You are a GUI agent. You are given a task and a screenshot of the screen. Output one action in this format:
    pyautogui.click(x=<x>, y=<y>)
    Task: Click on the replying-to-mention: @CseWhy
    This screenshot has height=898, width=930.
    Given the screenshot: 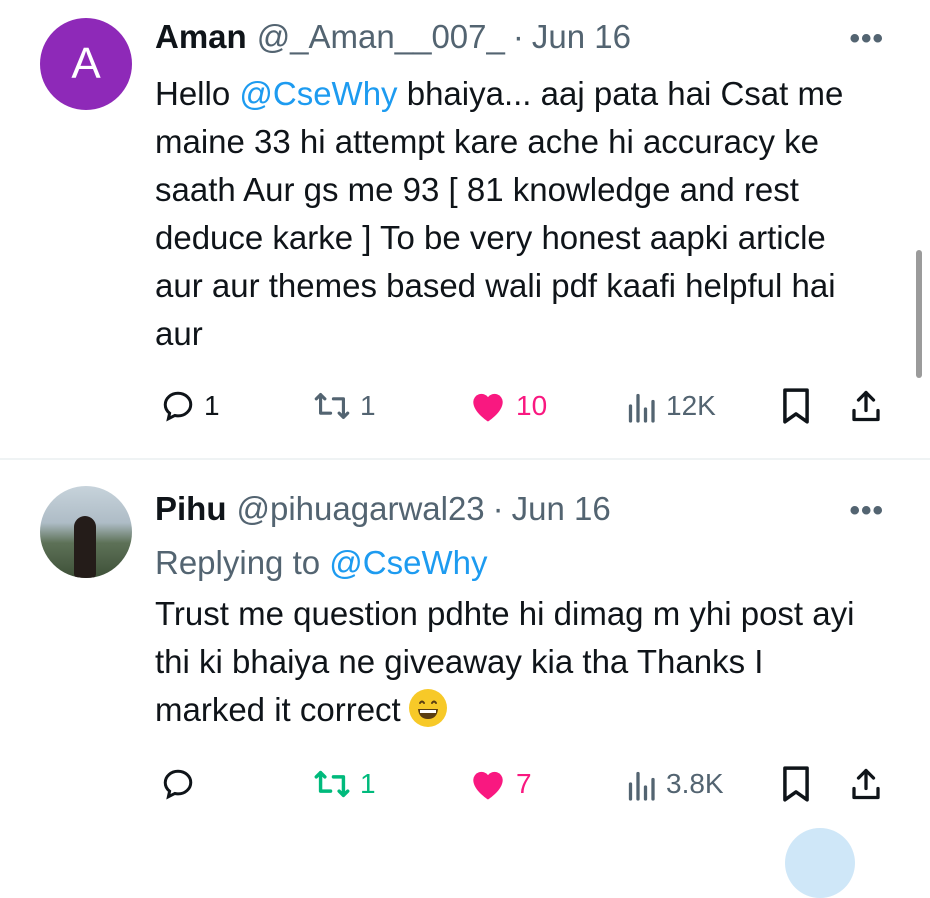 What is the action you would take?
    pyautogui.click(x=408, y=562)
    